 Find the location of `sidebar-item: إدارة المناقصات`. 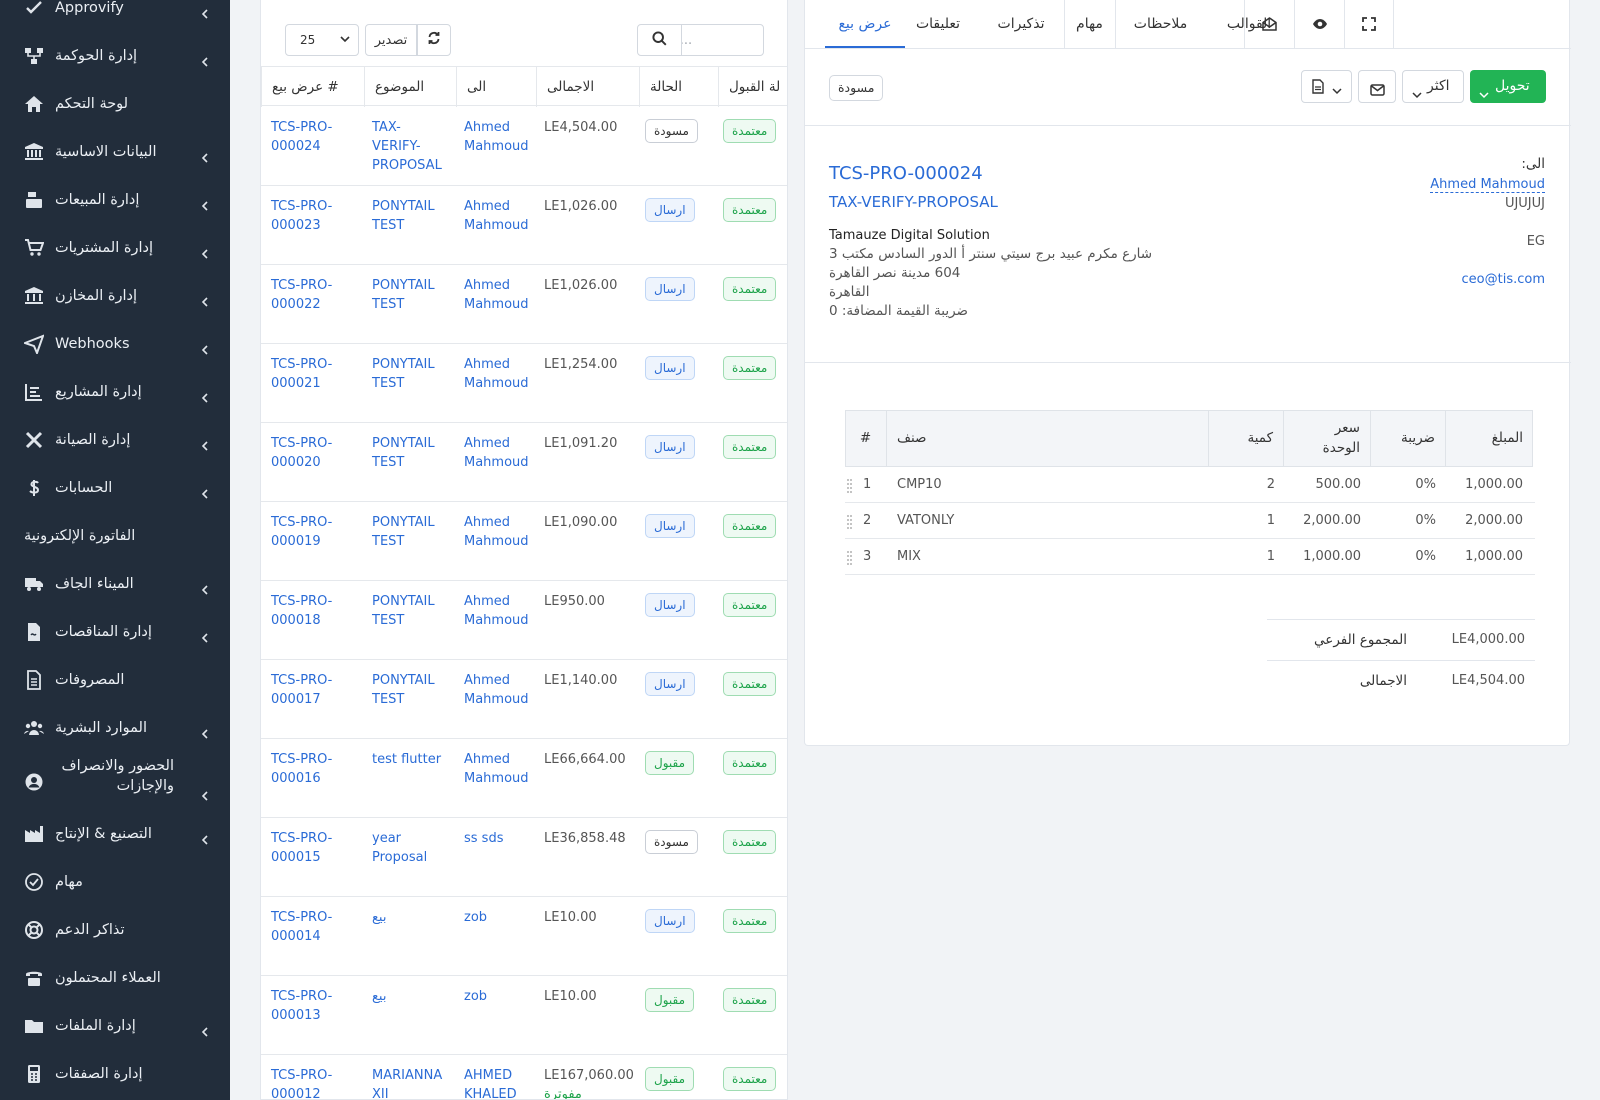

sidebar-item: إدارة المناقصات is located at coordinates (115, 632).